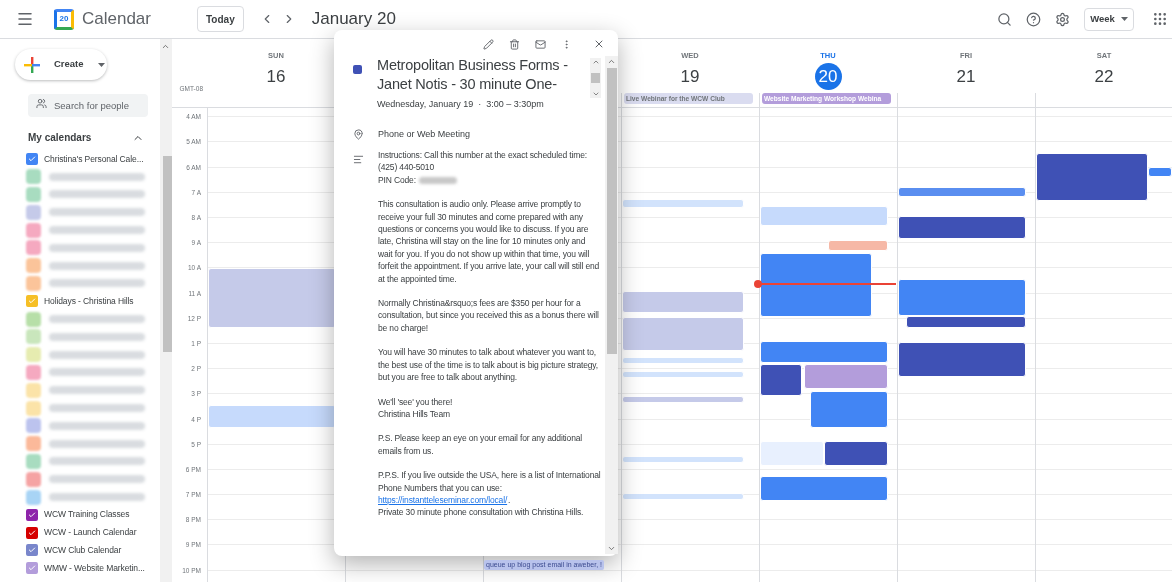  Describe the element at coordinates (514, 44) in the screenshot. I see `delete-icon` at that location.